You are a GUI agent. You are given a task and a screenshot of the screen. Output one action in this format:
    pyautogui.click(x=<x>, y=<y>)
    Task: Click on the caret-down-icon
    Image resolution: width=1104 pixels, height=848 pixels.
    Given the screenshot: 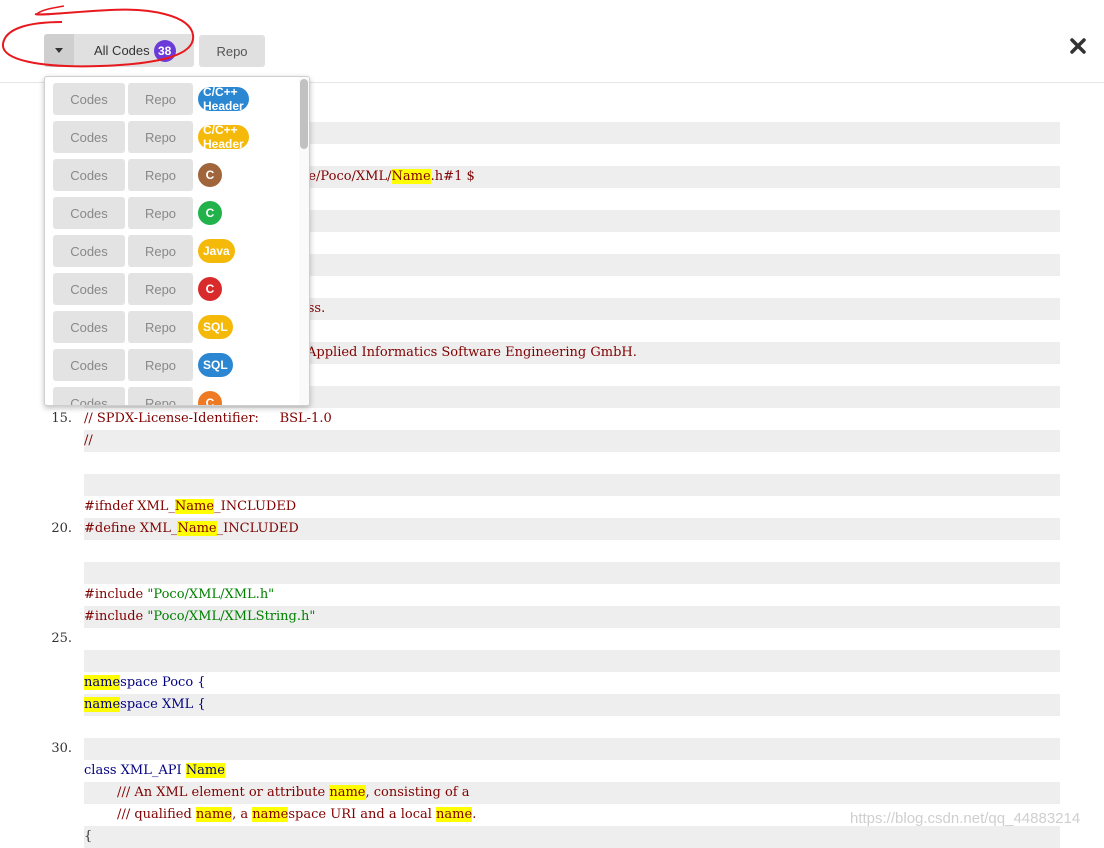 What is the action you would take?
    pyautogui.click(x=59, y=50)
    